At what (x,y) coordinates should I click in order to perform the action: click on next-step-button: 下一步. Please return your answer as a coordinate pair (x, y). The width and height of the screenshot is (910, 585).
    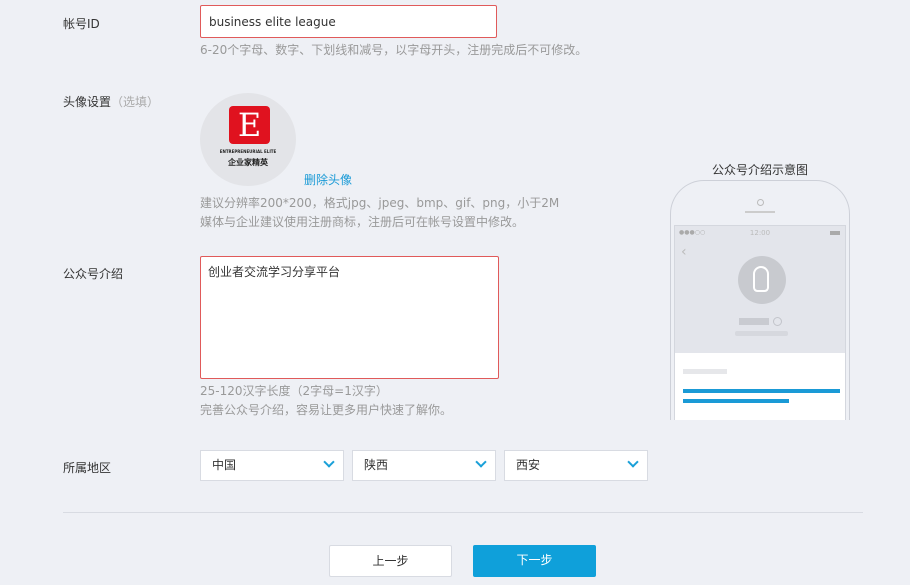
    Looking at the image, I should click on (534, 561).